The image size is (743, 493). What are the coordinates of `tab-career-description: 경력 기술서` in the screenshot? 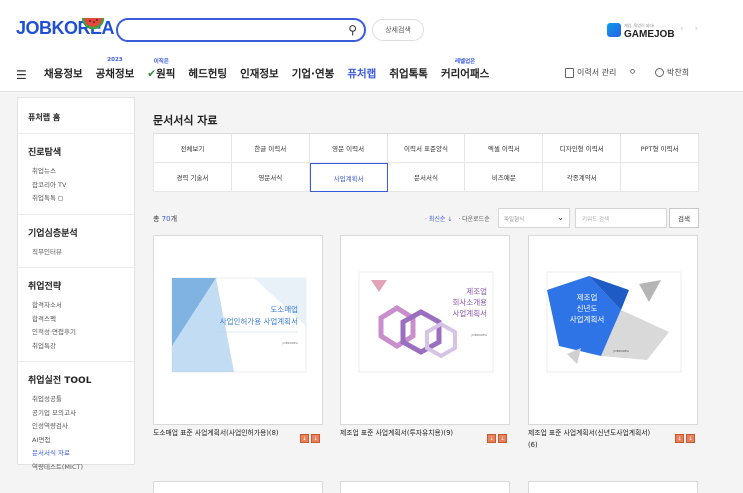 It's located at (193, 177).